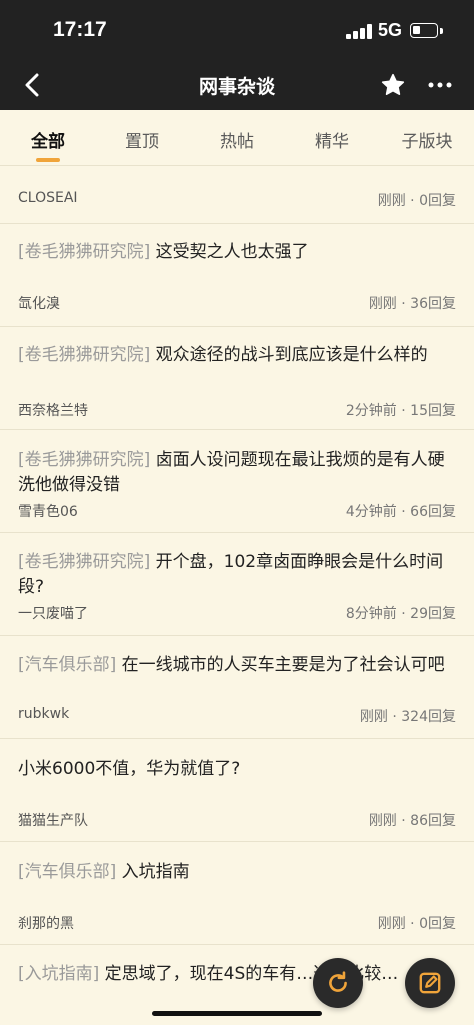 This screenshot has height=1025, width=474. Describe the element at coordinates (80, 29) in the screenshot. I see `status-time: 17:17` at that location.